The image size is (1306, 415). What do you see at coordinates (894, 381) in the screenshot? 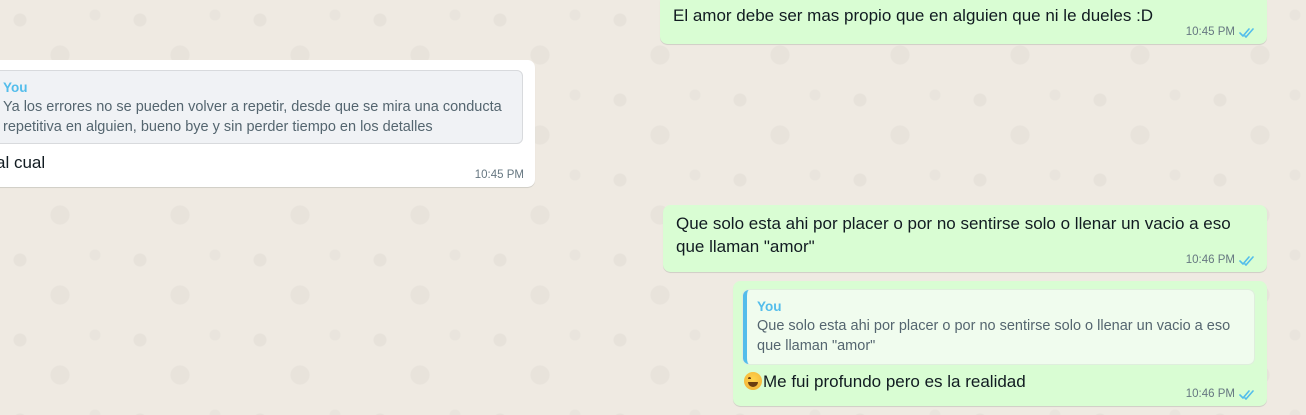
I see `message-text: Me fui profundo pero es la realidad` at bounding box center [894, 381].